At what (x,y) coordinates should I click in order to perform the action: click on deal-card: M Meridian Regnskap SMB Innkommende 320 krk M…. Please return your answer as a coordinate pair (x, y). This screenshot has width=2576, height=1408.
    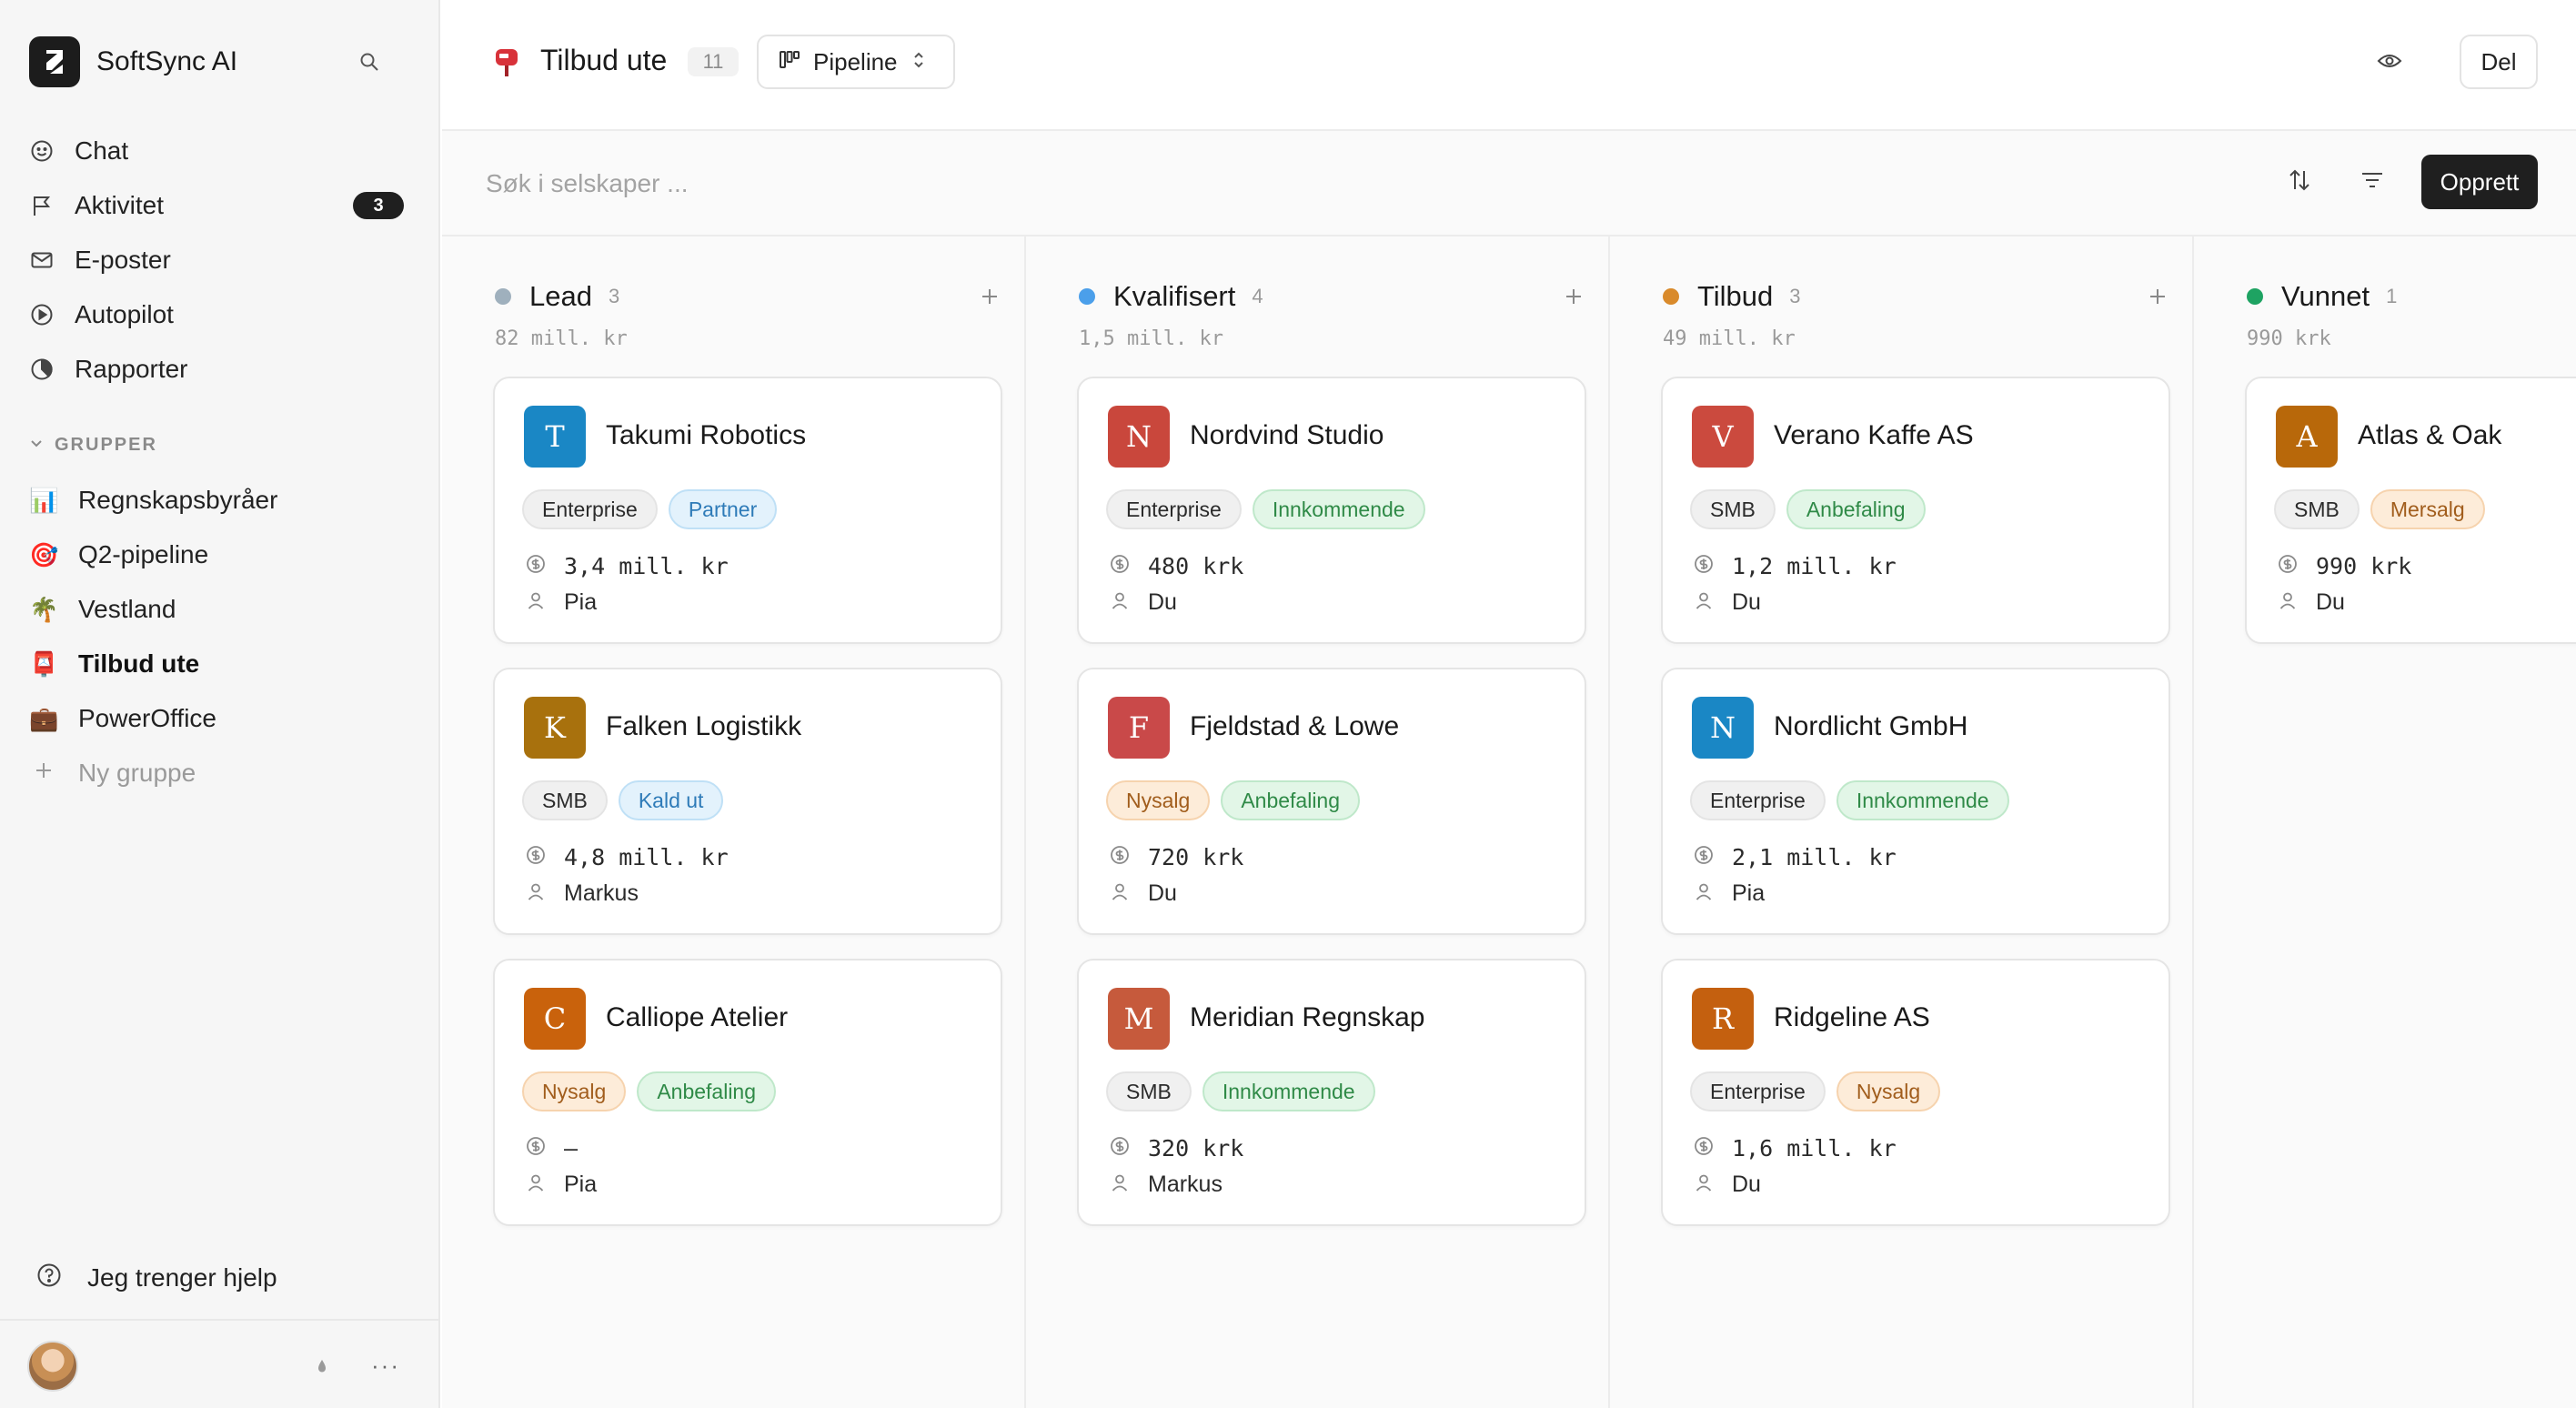
    Looking at the image, I should click on (1331, 1092).